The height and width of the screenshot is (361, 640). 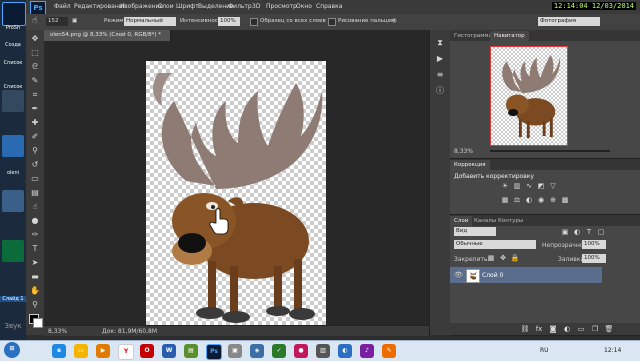 I want to click on background-color-swatch, so click(x=38, y=323).